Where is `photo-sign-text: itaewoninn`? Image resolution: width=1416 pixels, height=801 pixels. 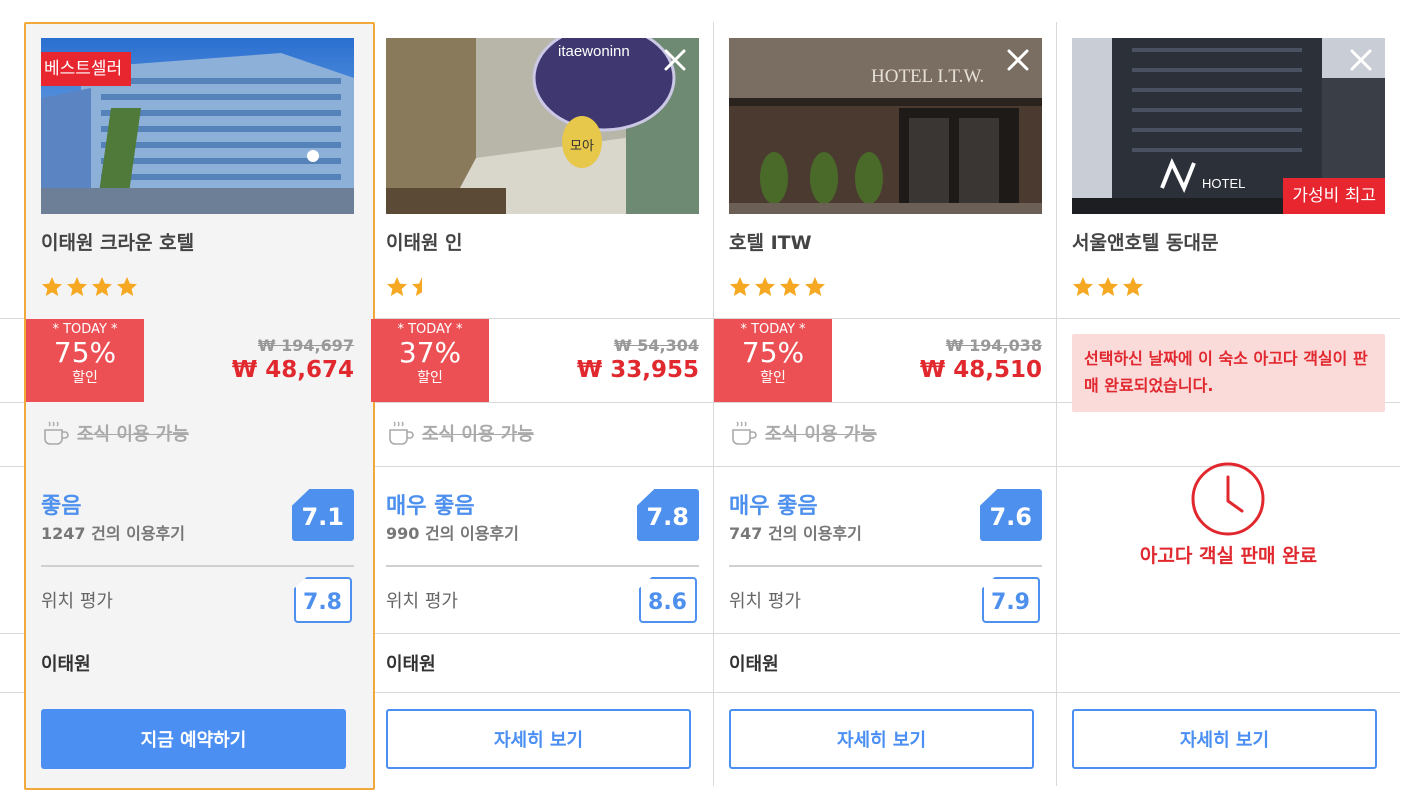 photo-sign-text: itaewoninn is located at coordinates (594, 51).